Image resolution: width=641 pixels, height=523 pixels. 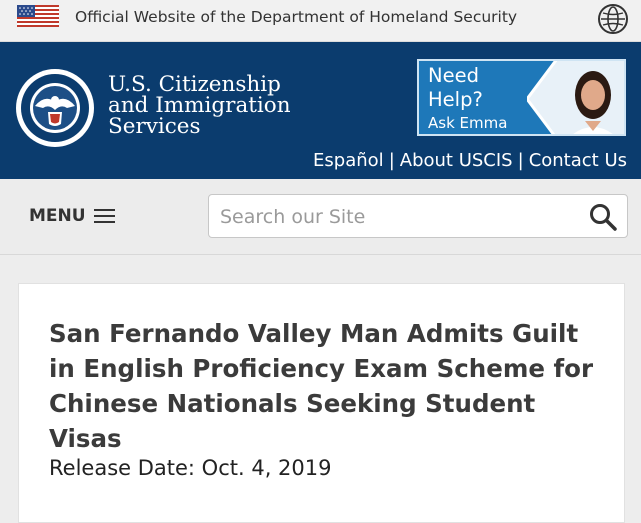 What do you see at coordinates (57, 216) in the screenshot?
I see `menu-label: MENU` at bounding box center [57, 216].